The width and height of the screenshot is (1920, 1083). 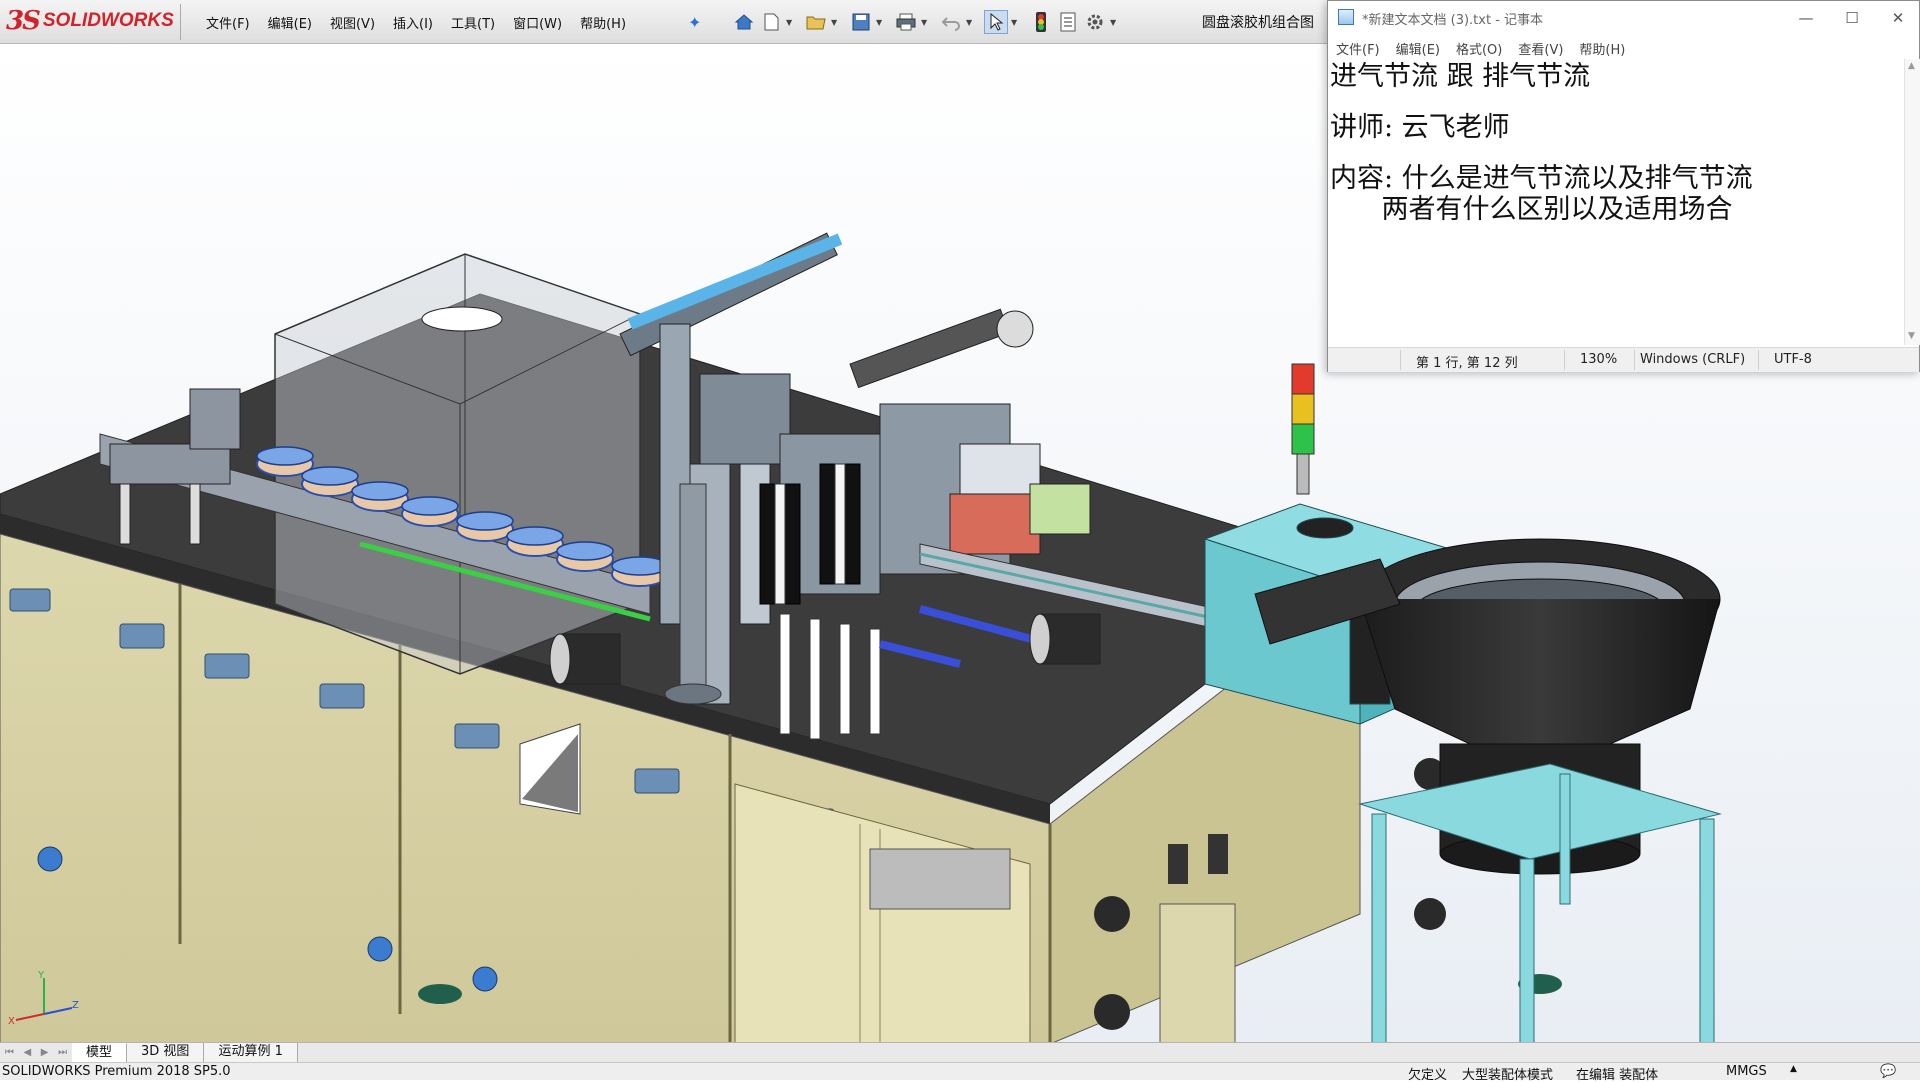 I want to click on status-underdefined: 欠定义, so click(x=1427, y=1073).